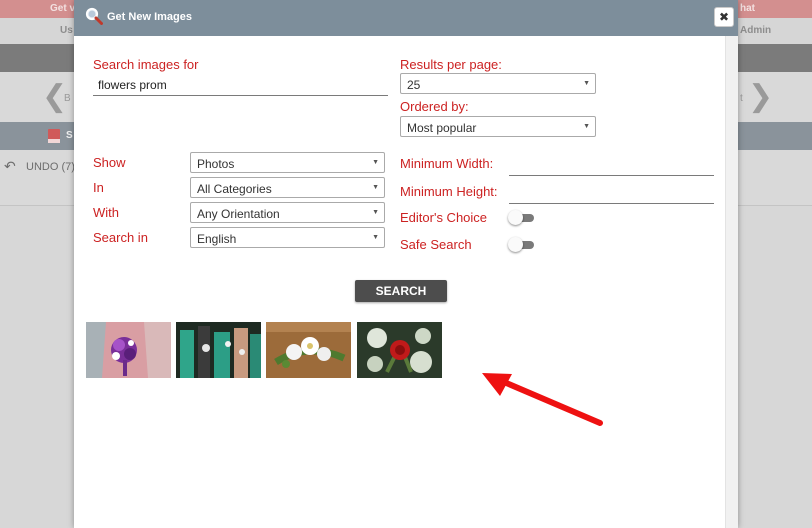 The width and height of the screenshot is (812, 528). I want to click on min-height-input, so click(611, 193).